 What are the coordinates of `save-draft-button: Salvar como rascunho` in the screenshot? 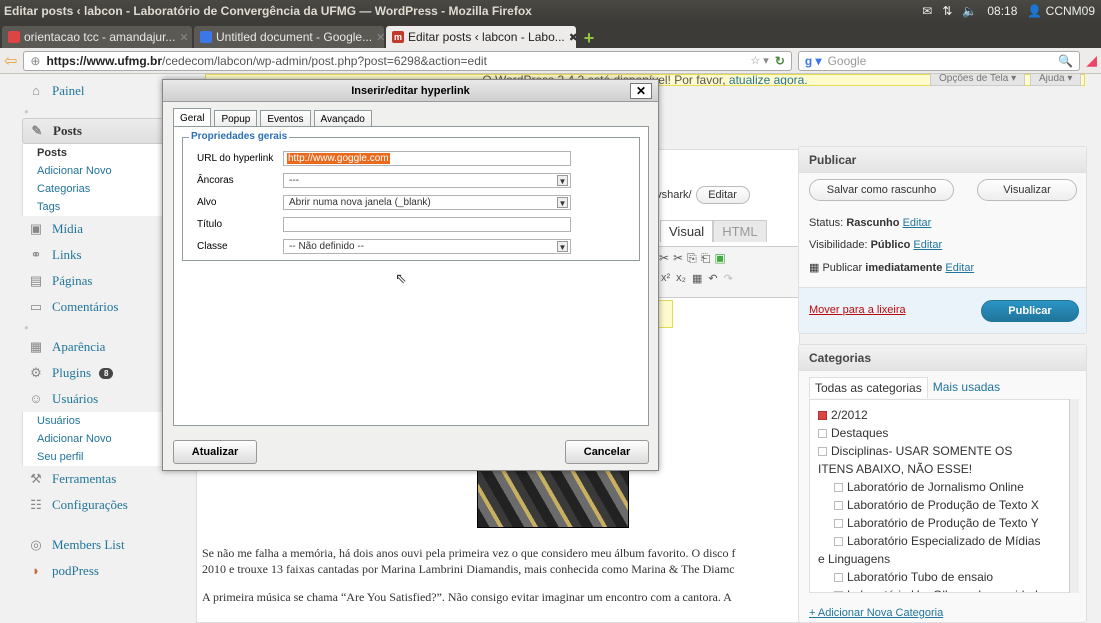 It's located at (881, 190).